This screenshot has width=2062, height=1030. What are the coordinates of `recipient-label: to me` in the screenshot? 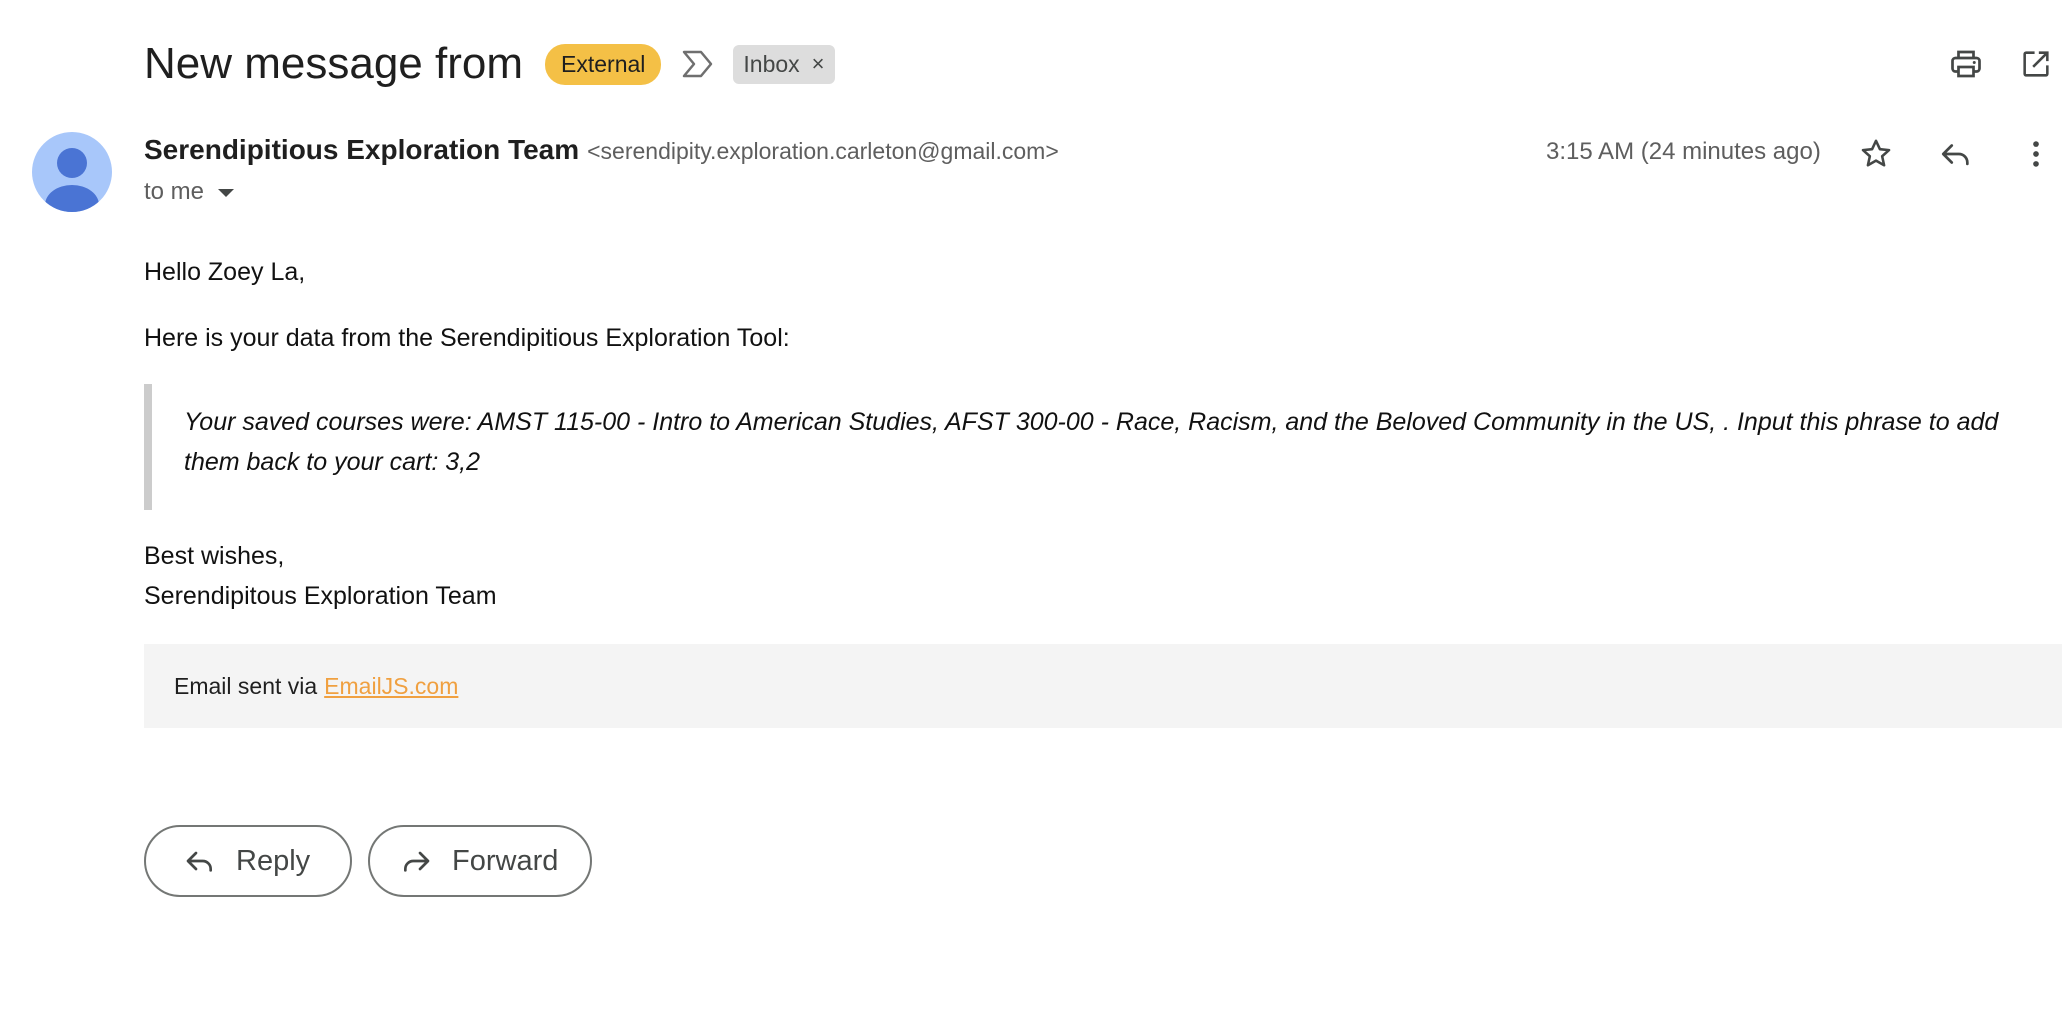 It's located at (174, 191).